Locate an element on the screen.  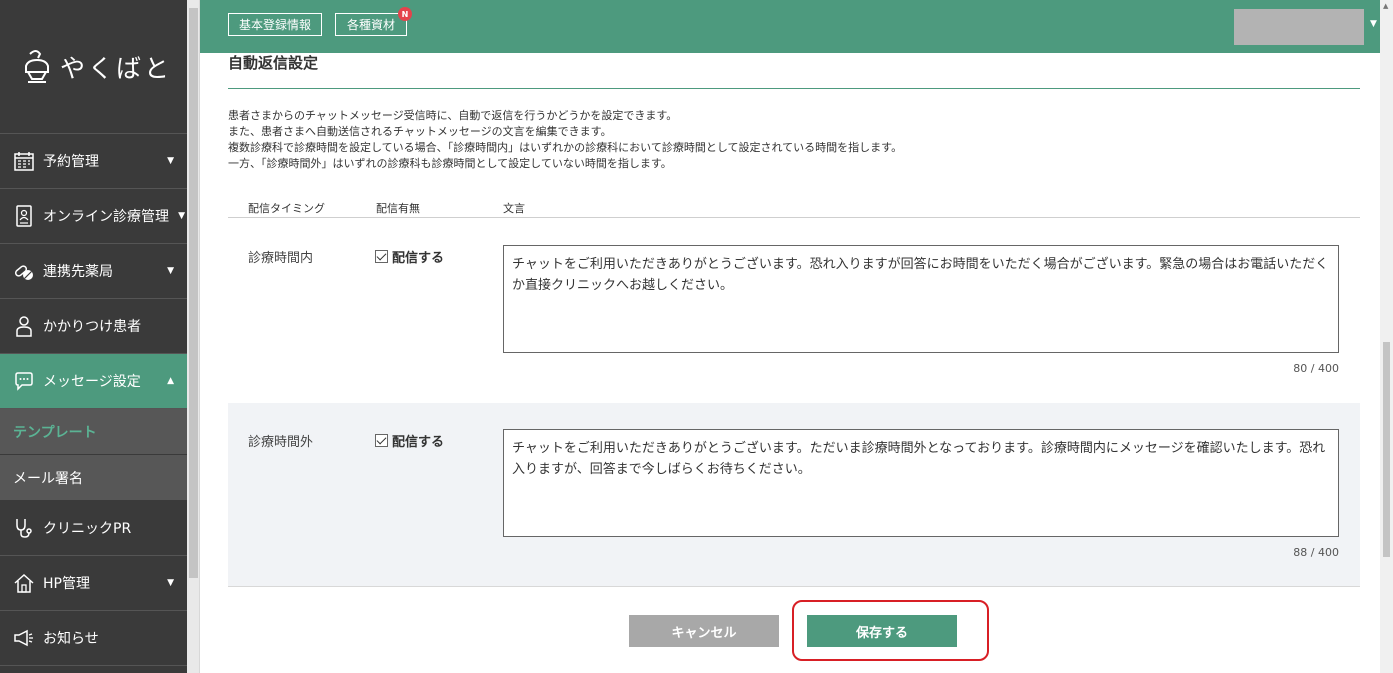
column-header-text: 文言 is located at coordinates (514, 208).